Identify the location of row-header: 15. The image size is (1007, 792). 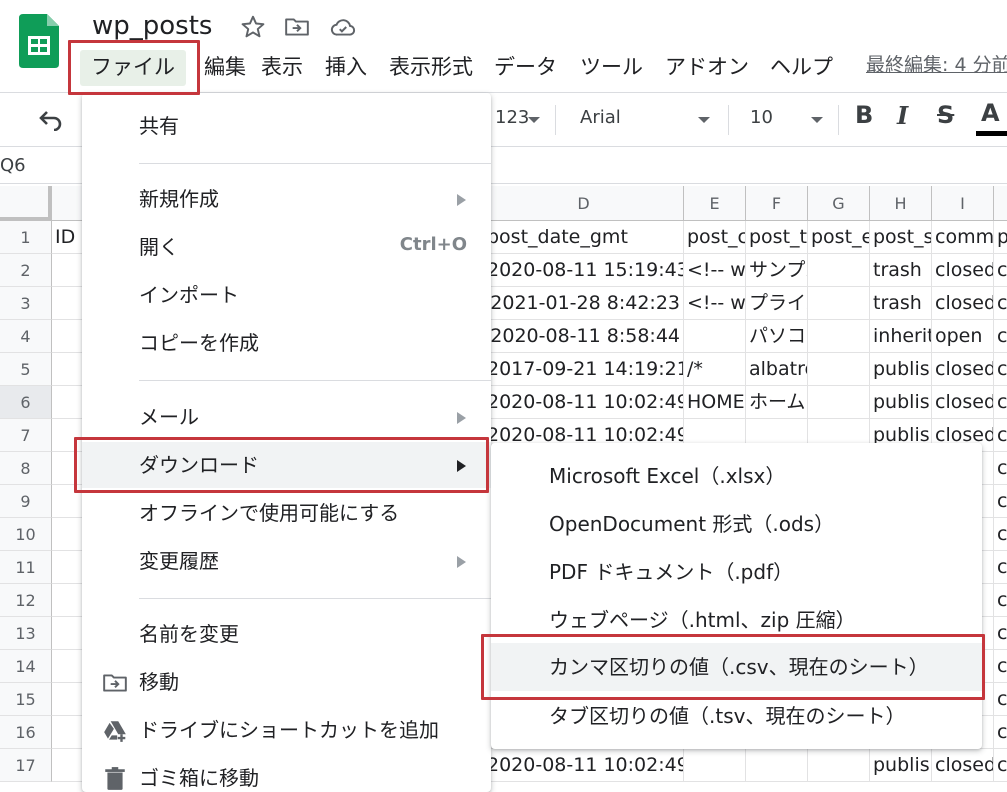
(26, 699).